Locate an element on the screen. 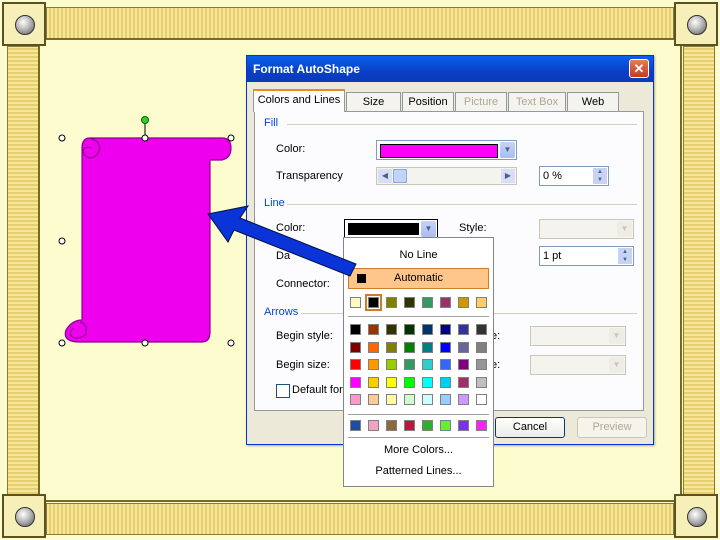  begin-size-label: Begin size: is located at coordinates (303, 365).